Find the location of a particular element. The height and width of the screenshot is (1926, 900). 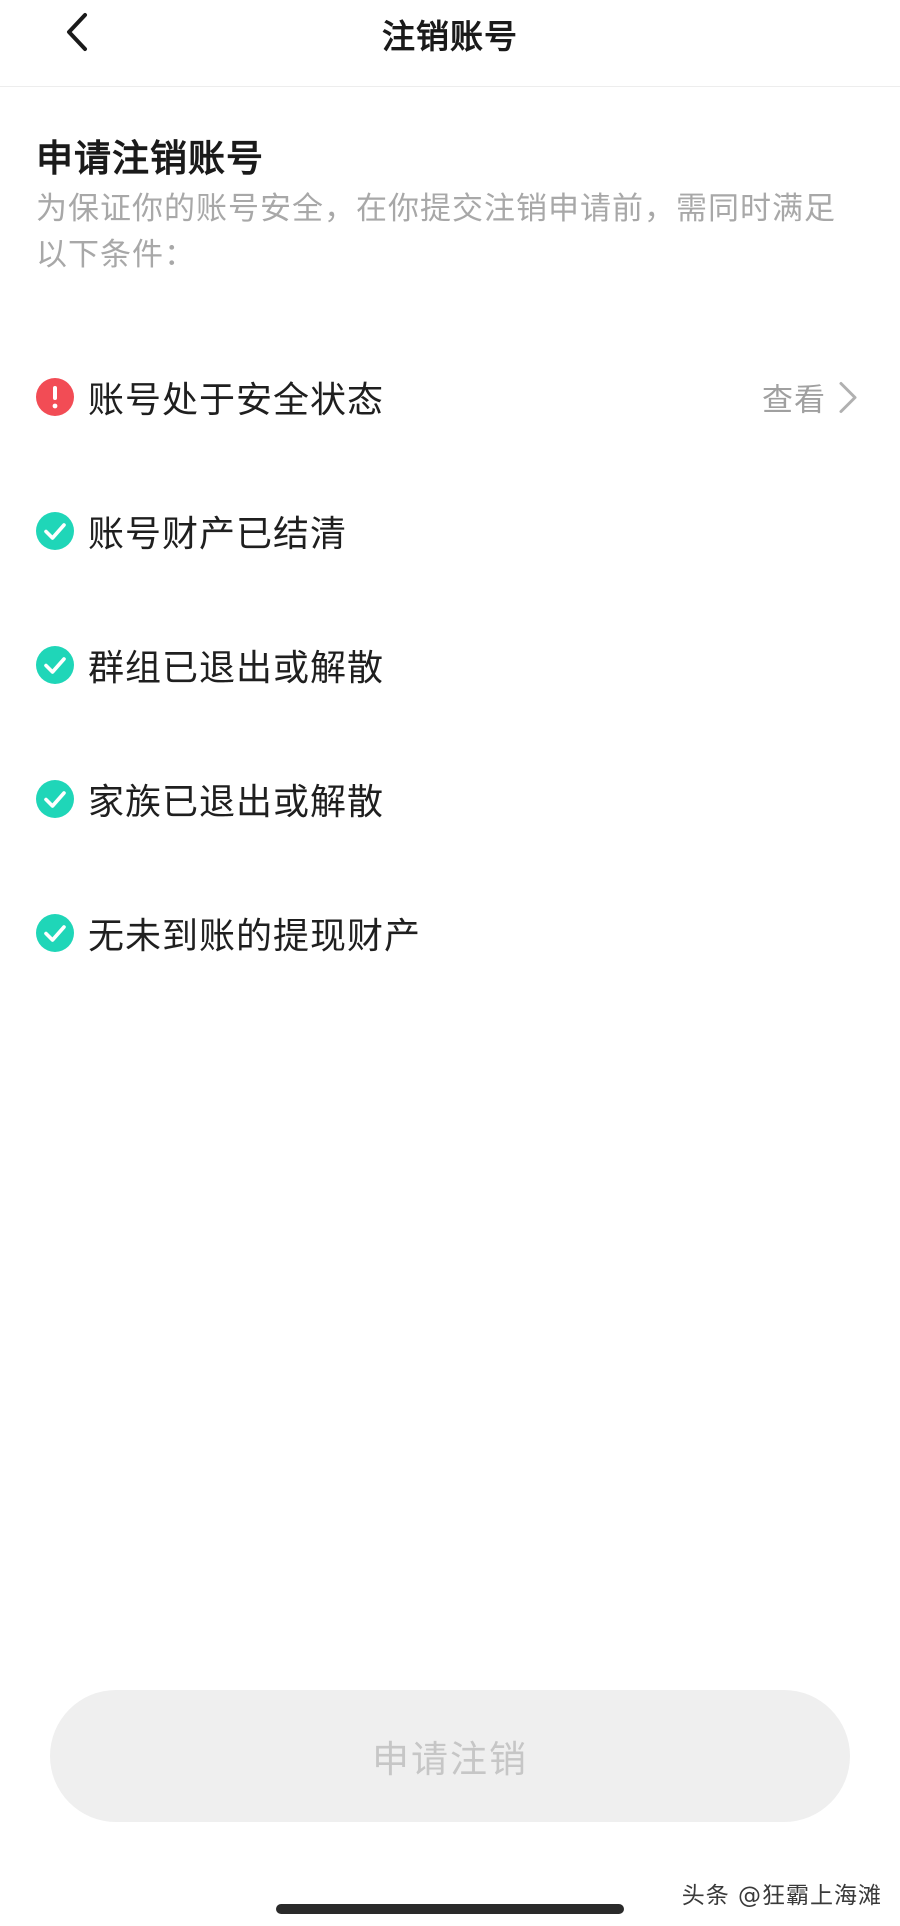

view-label: 查看 is located at coordinates (794, 400).